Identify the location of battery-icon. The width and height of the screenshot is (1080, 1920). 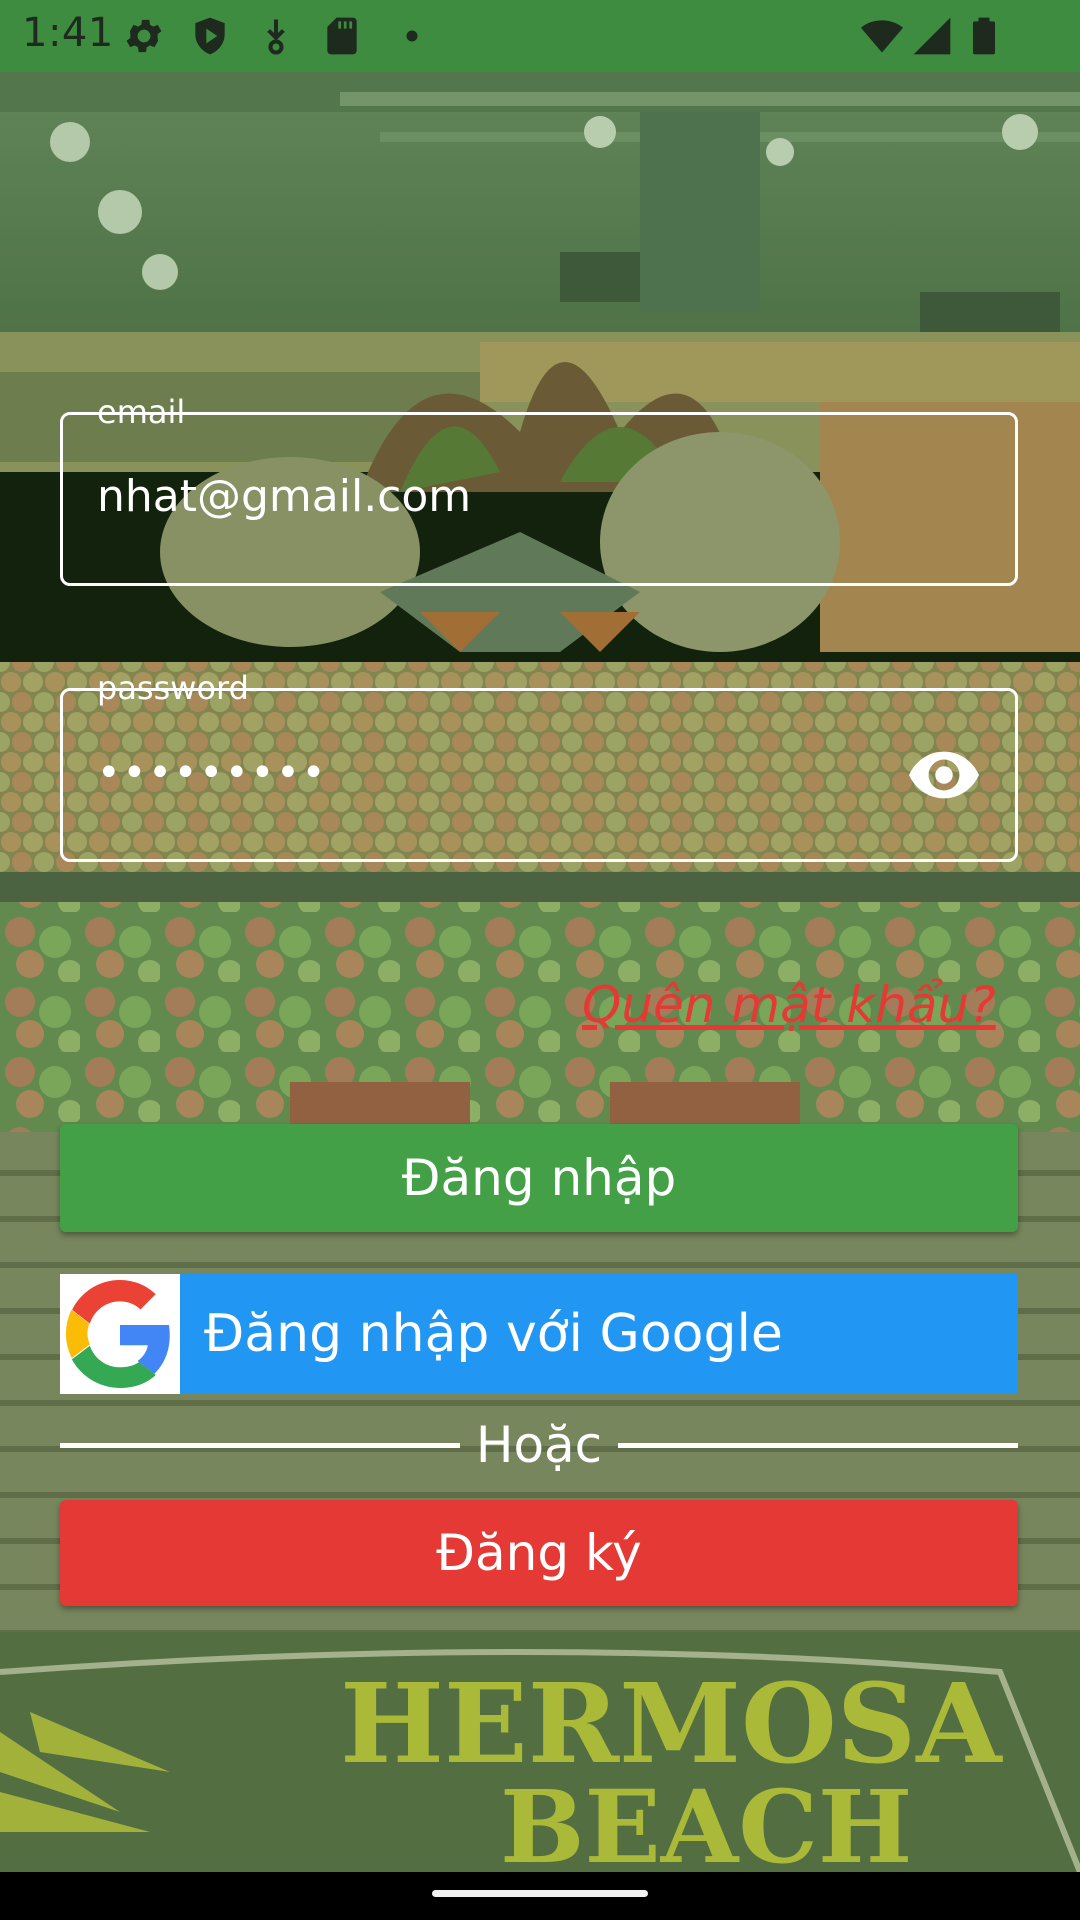
(984, 36).